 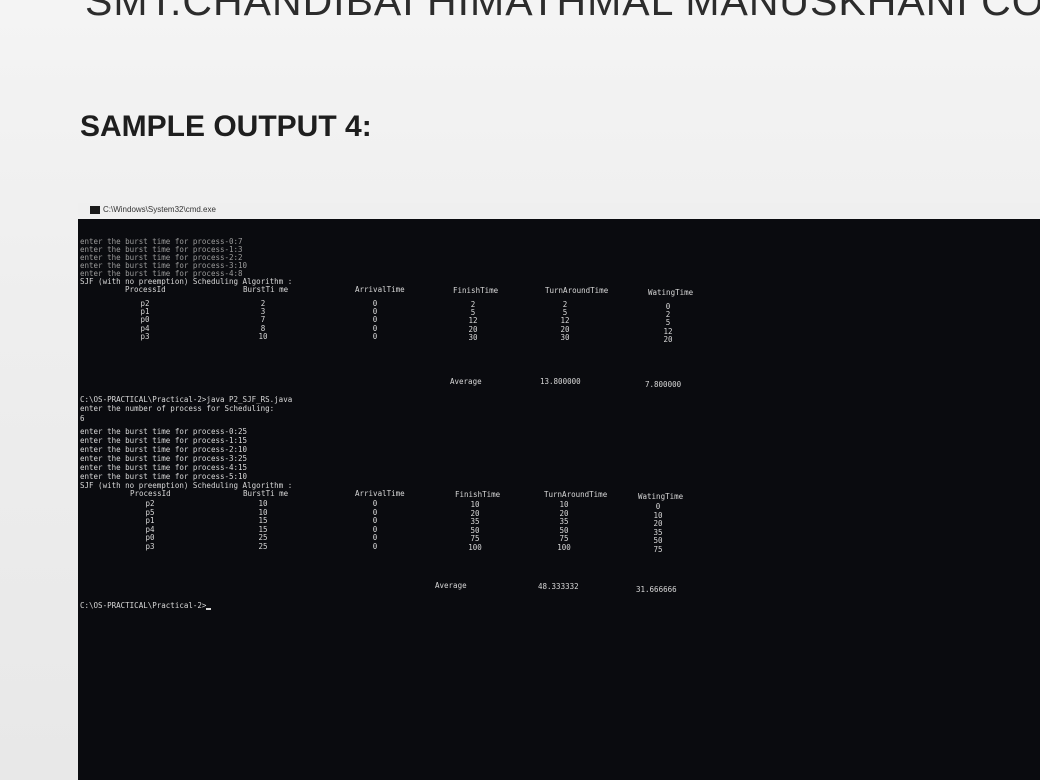 I want to click on console-line: enter the burst time for process-0:25, so click(x=164, y=431).